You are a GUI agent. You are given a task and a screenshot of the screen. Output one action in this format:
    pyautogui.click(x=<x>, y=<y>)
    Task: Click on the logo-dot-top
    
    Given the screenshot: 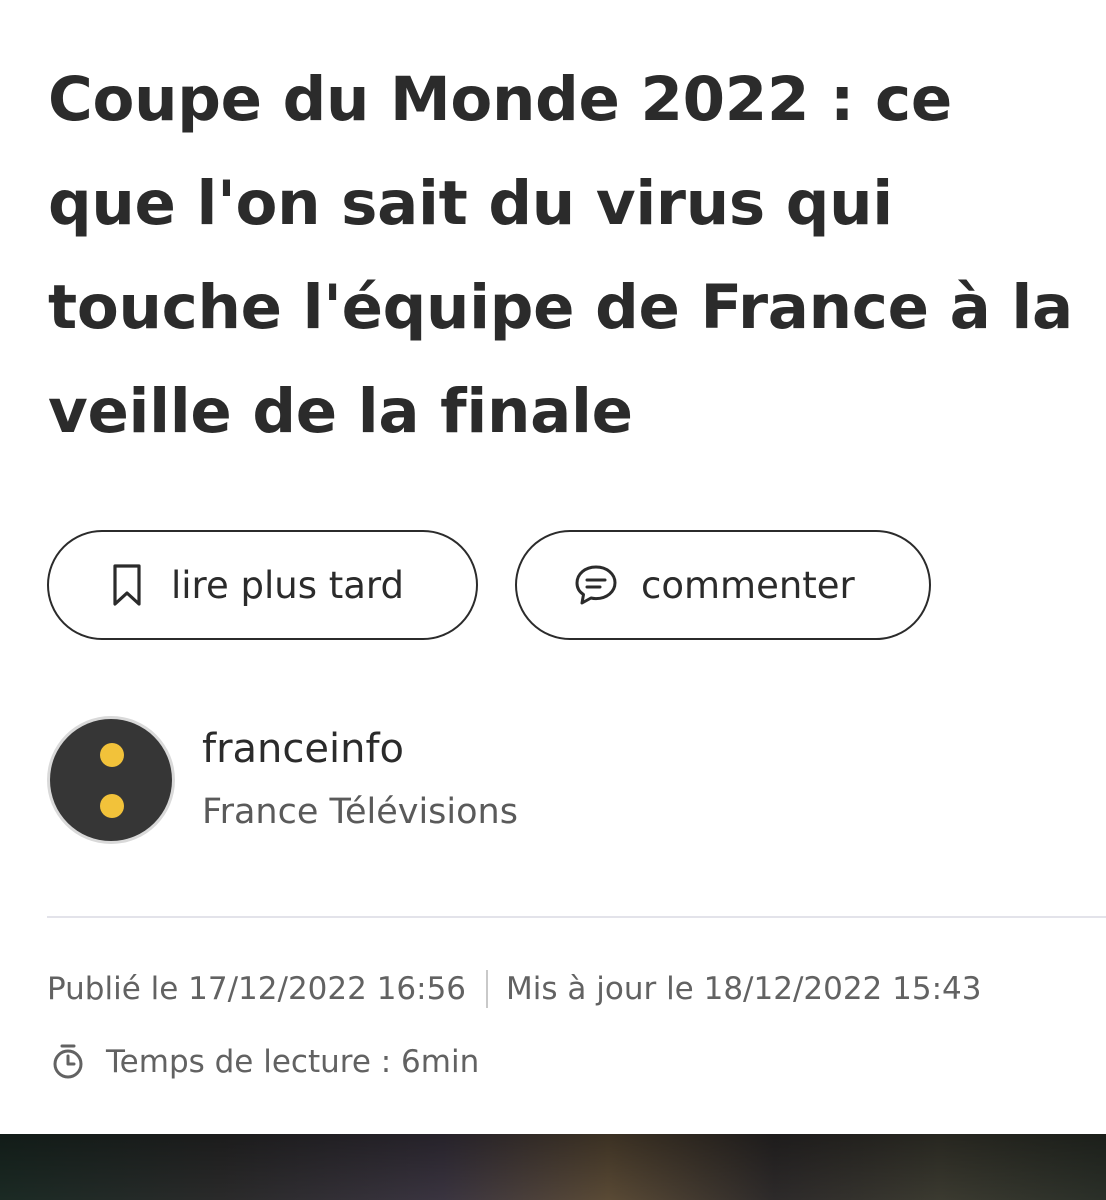 What is the action you would take?
    pyautogui.click(x=112, y=755)
    